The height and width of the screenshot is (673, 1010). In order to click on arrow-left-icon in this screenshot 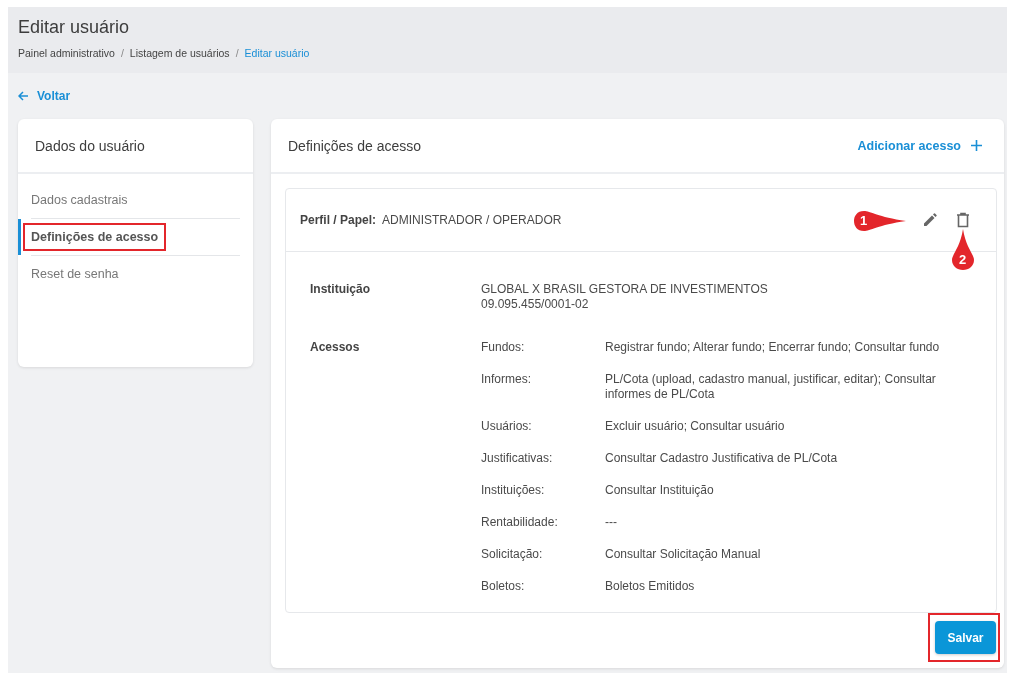, I will do `click(23, 96)`.